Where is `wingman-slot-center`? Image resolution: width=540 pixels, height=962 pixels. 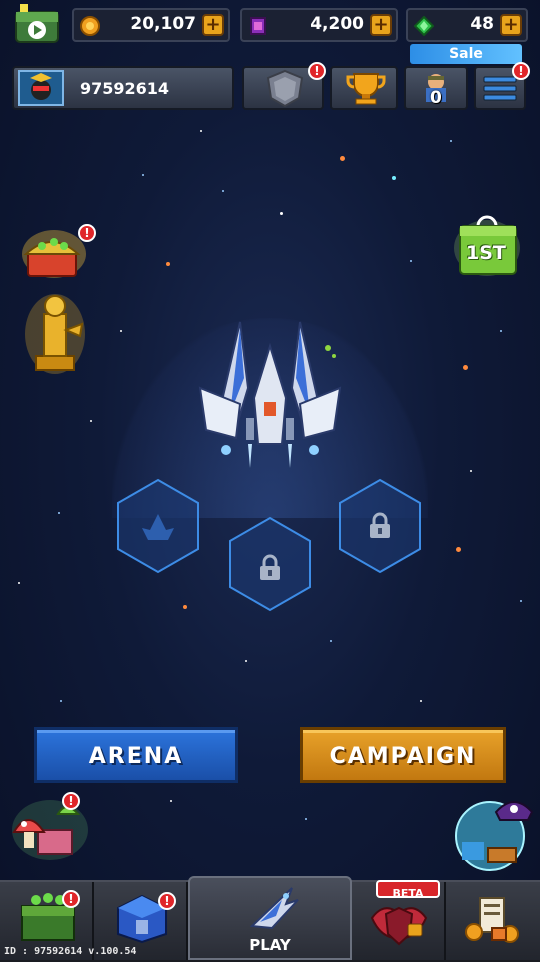
wingman-slot-center is located at coordinates (270, 564).